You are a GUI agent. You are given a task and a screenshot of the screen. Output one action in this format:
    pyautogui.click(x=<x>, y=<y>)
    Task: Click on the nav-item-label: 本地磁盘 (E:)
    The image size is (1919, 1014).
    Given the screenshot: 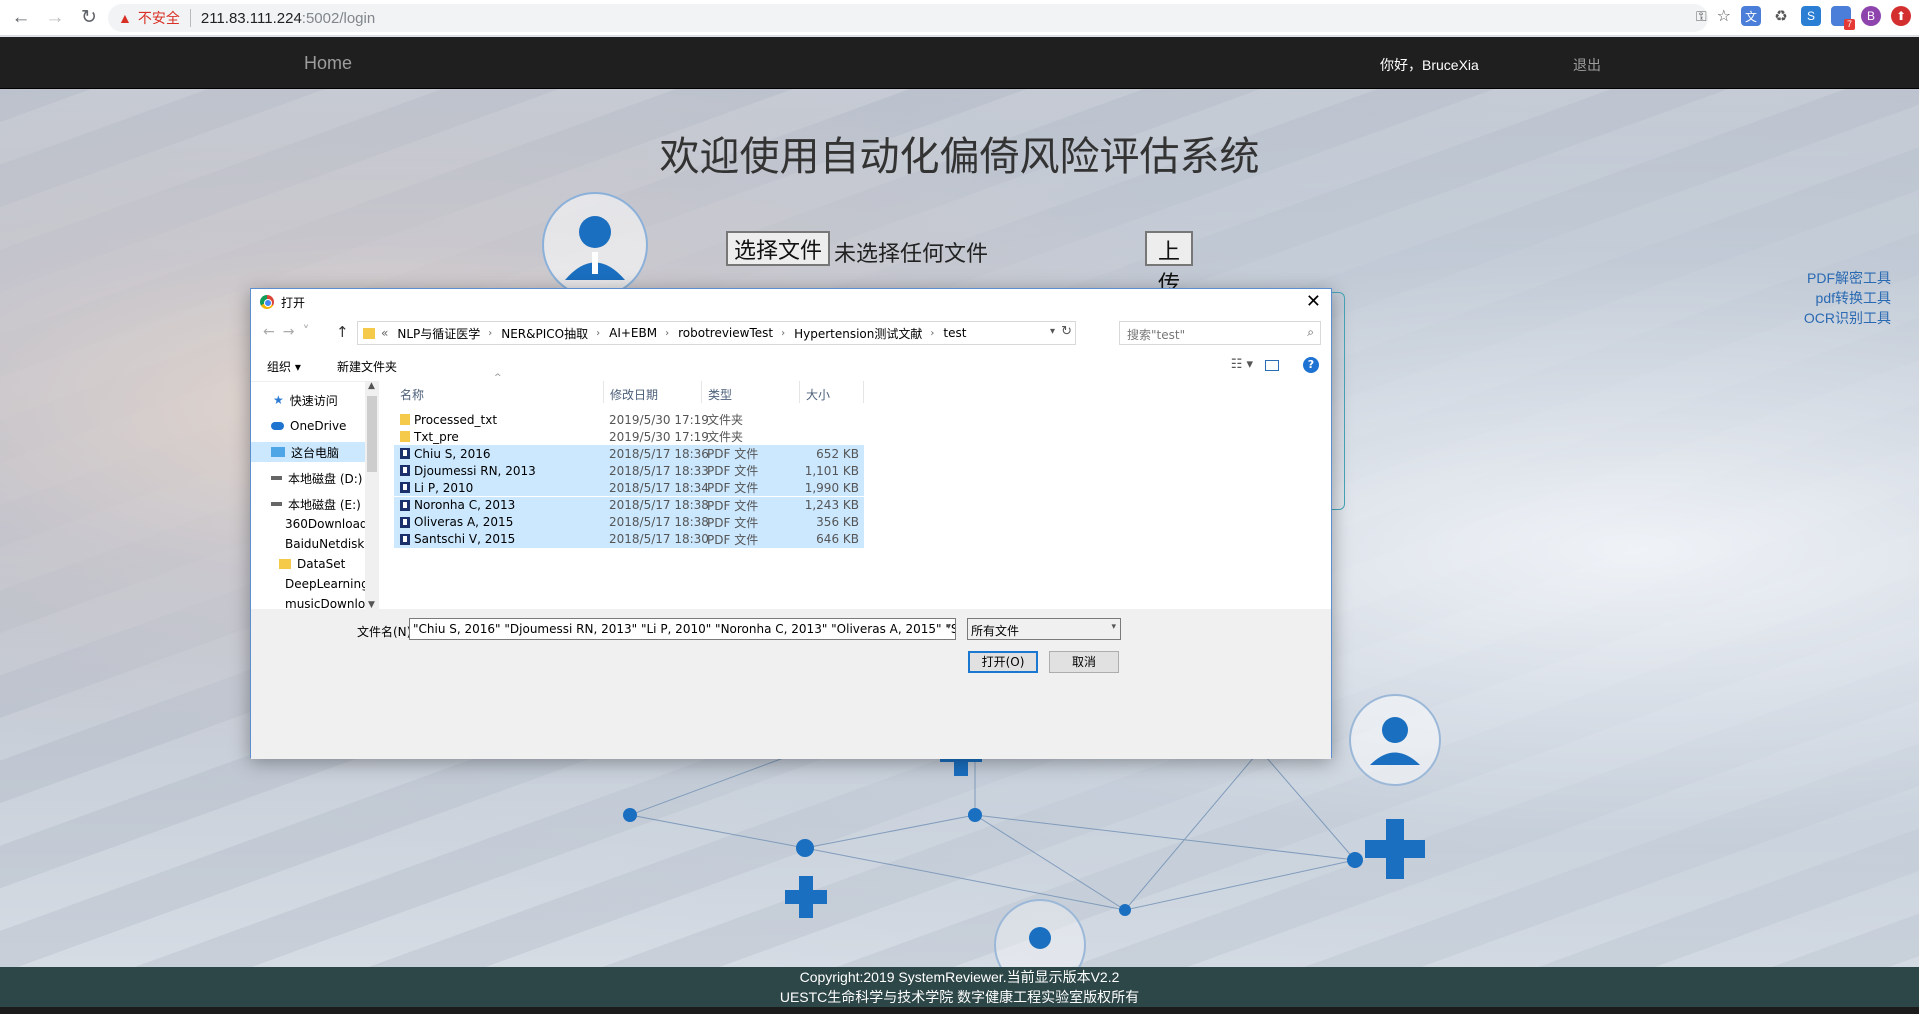 What is the action you would take?
    pyautogui.click(x=324, y=504)
    